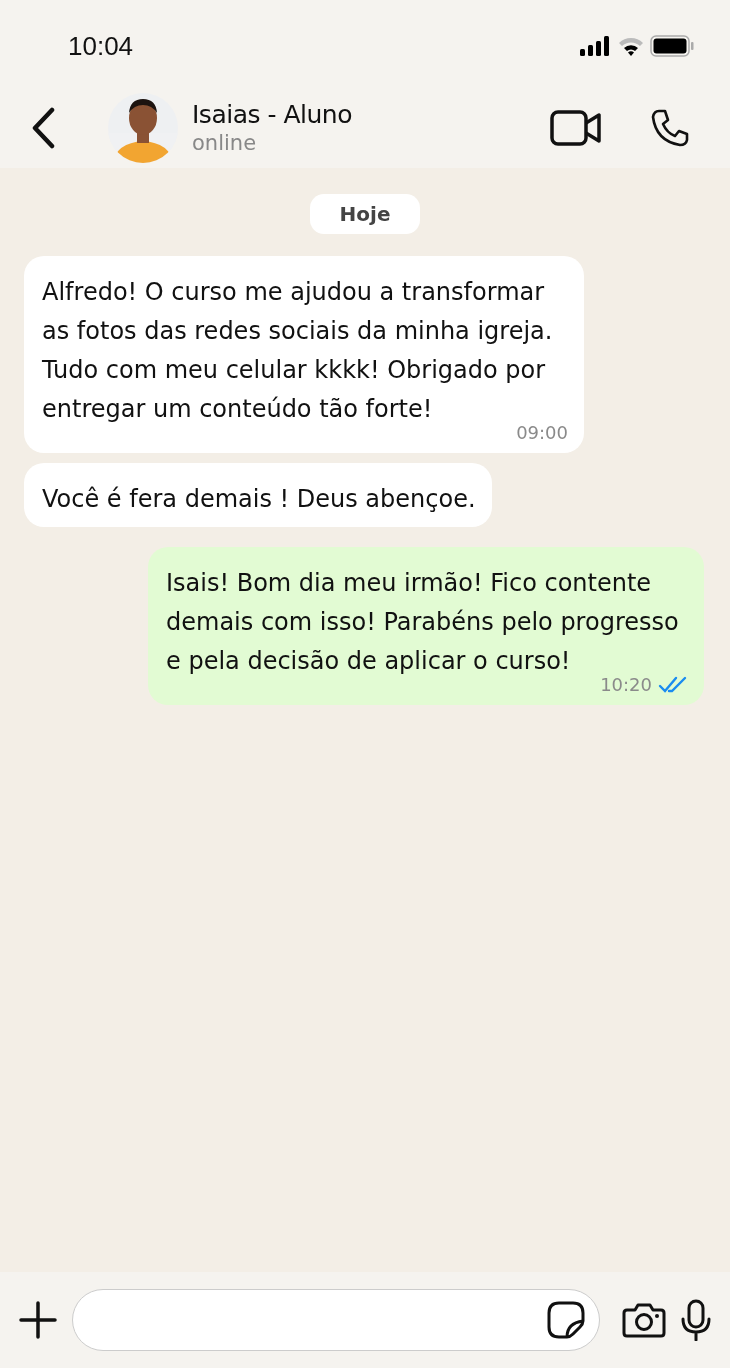 The image size is (730, 1368). Describe the element at coordinates (259, 499) in the screenshot. I see `message-text: Você é fera demais ! Deus abençoe.` at that location.